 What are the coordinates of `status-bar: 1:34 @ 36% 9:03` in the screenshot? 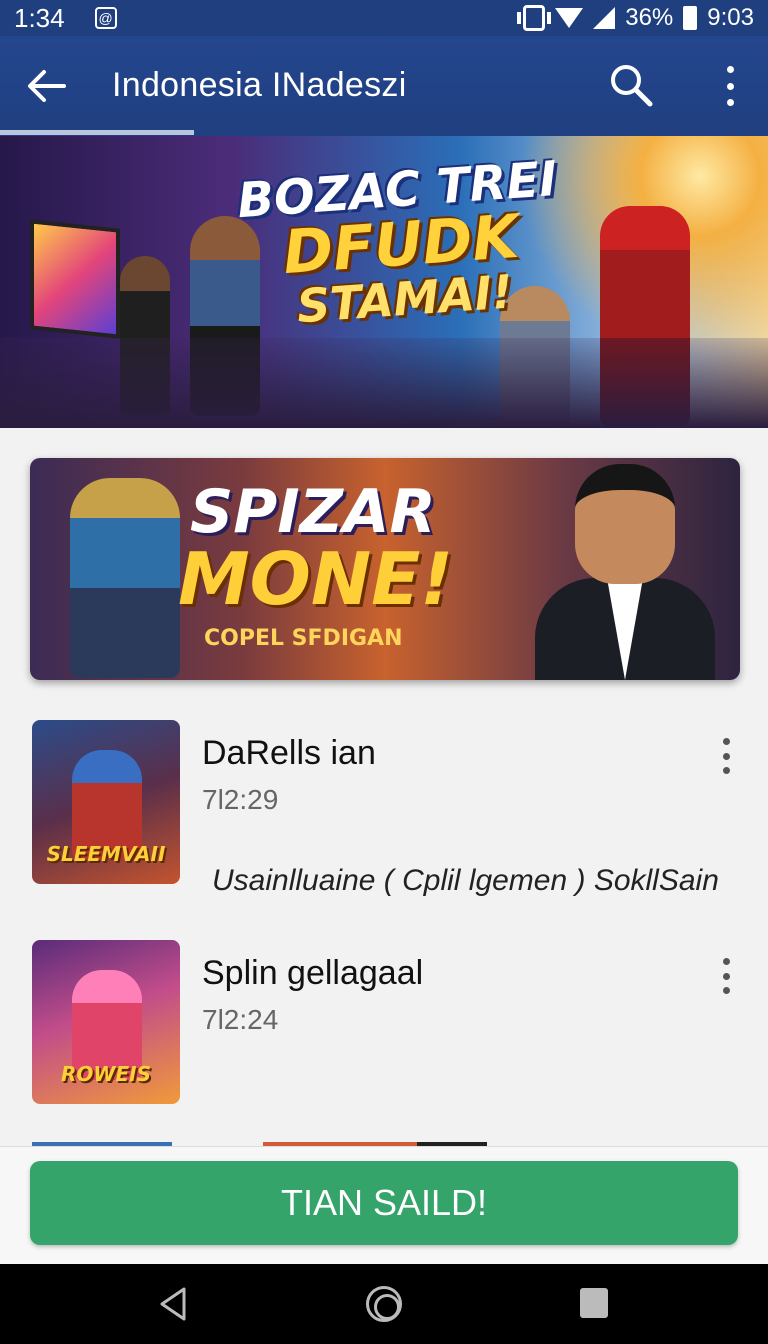 It's located at (384, 18).